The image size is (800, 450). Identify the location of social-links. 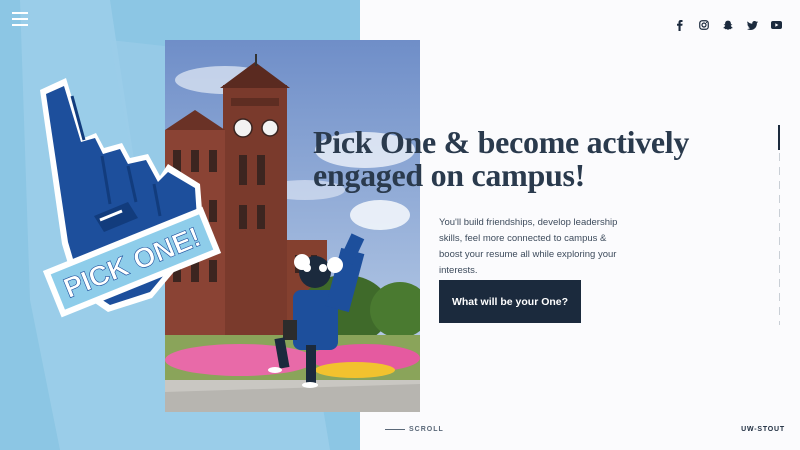
(728, 25).